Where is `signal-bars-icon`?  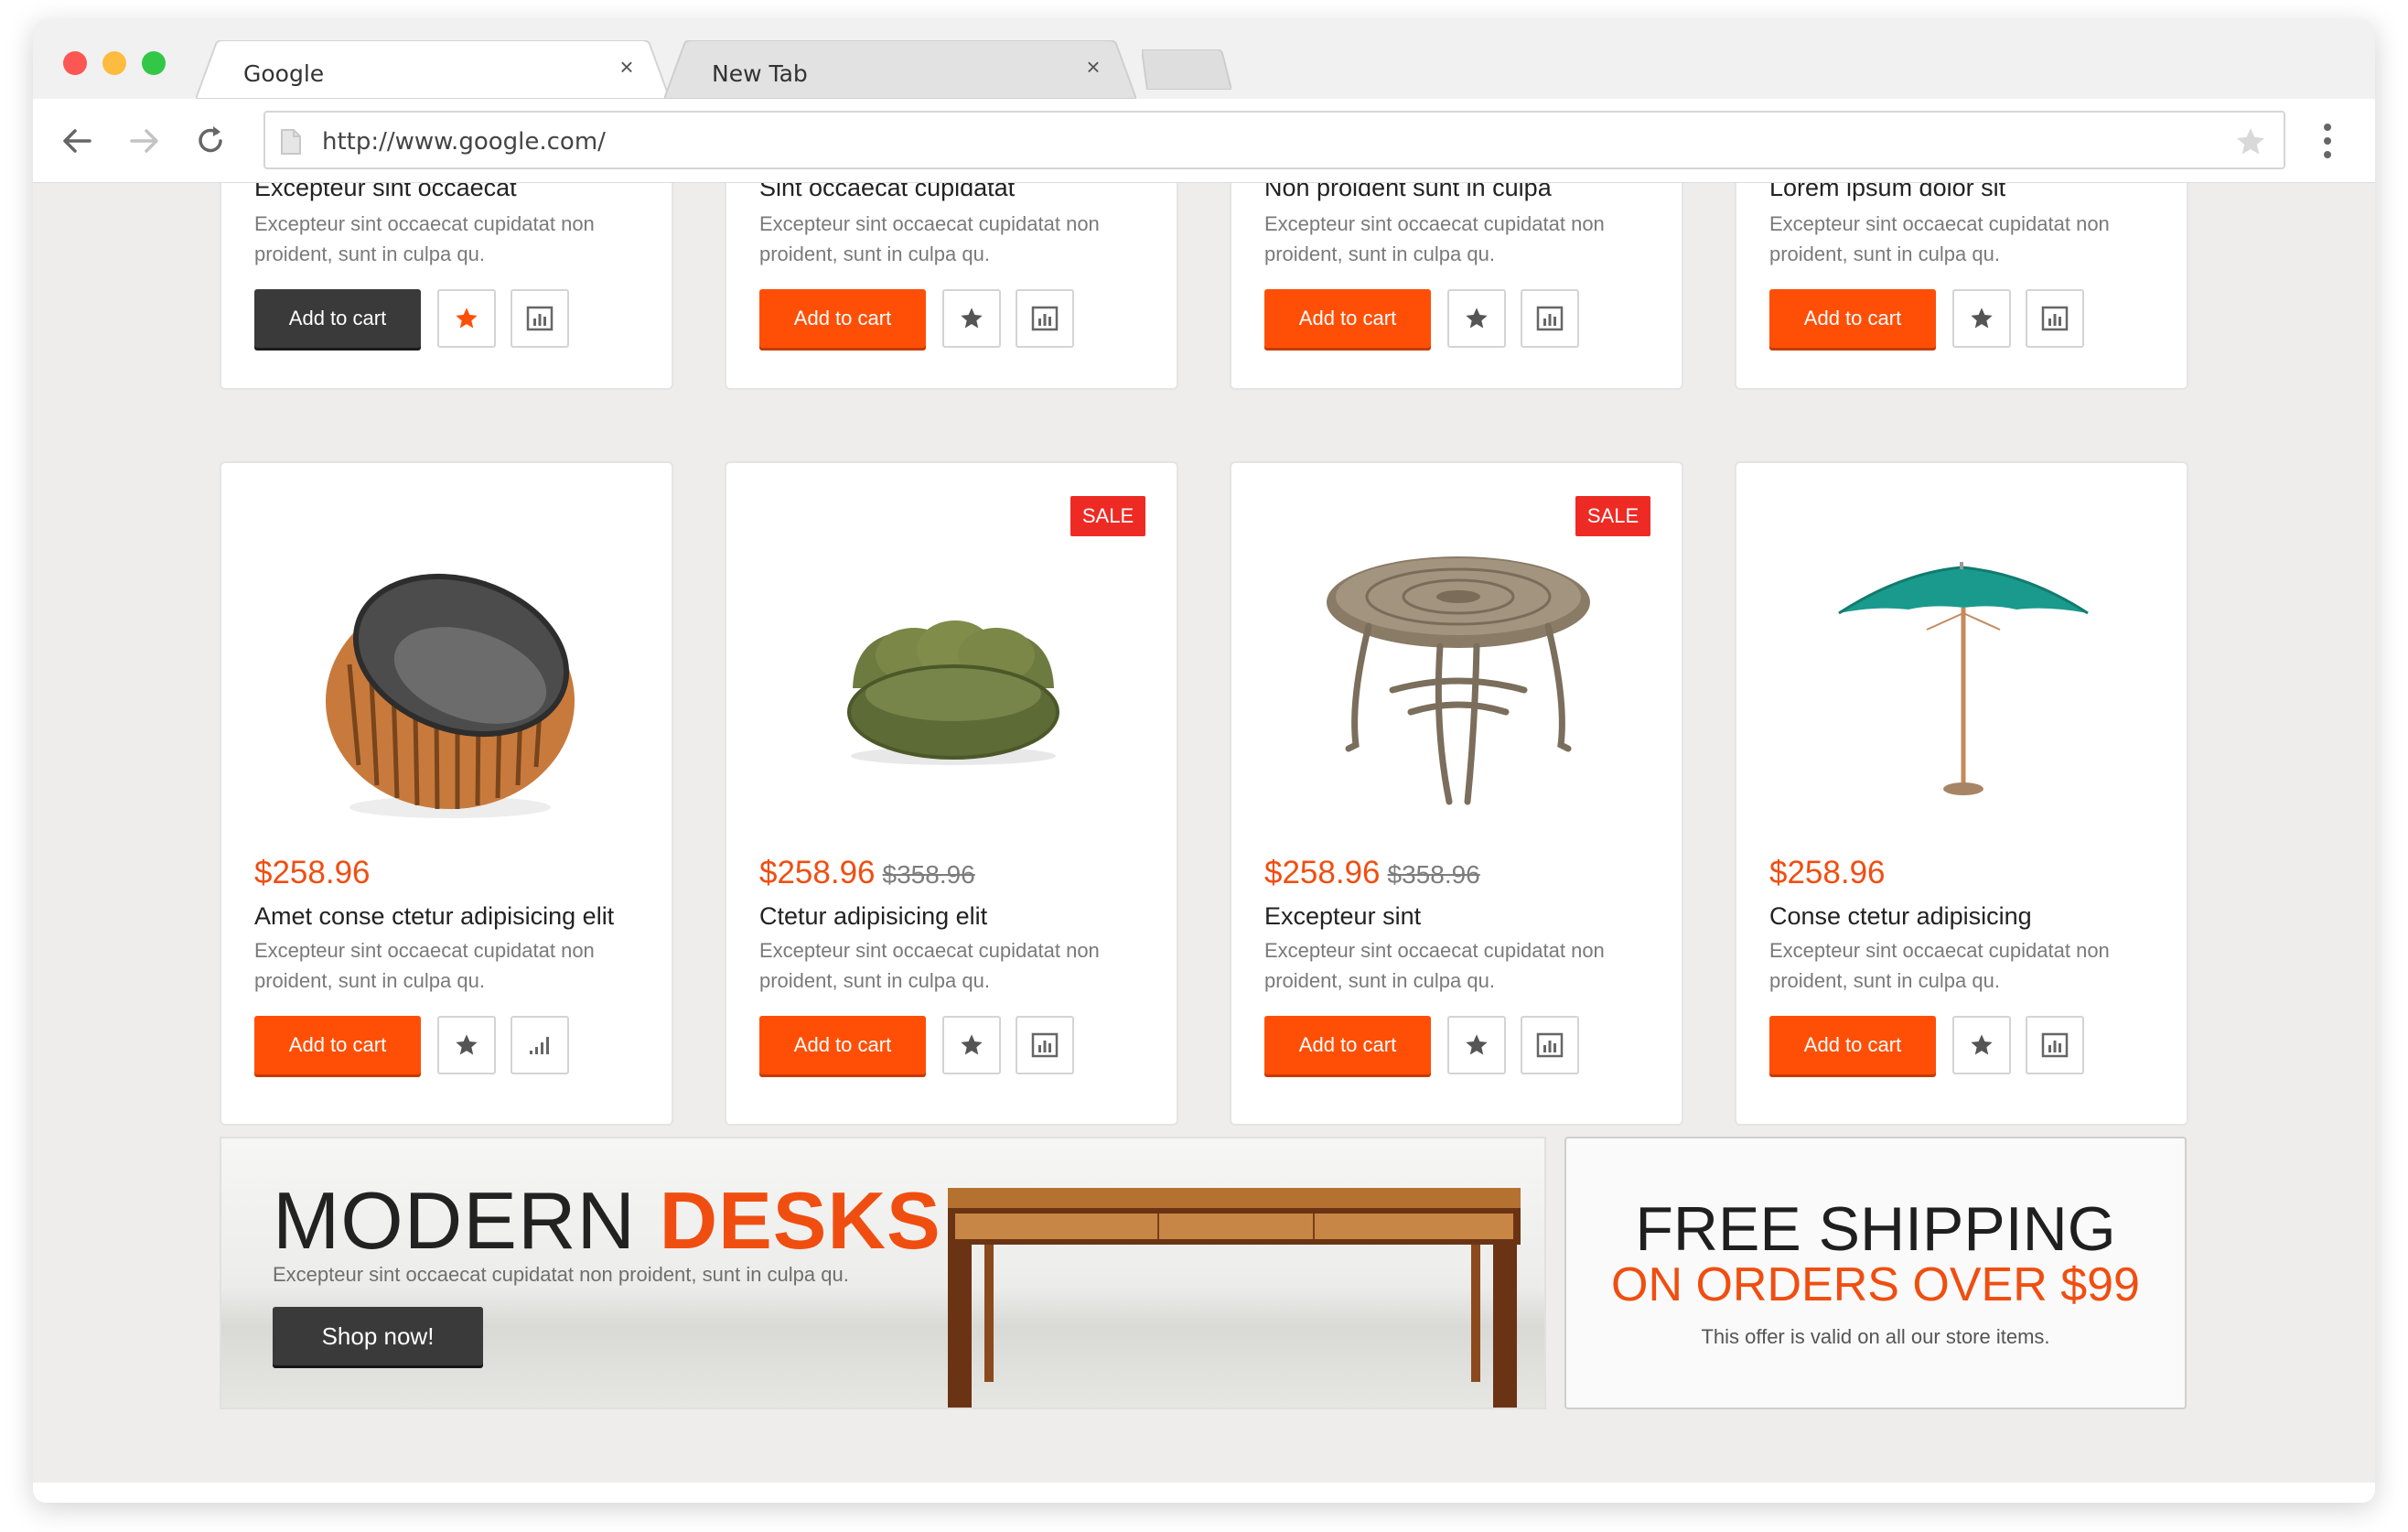
signal-bars-icon is located at coordinates (539, 1045).